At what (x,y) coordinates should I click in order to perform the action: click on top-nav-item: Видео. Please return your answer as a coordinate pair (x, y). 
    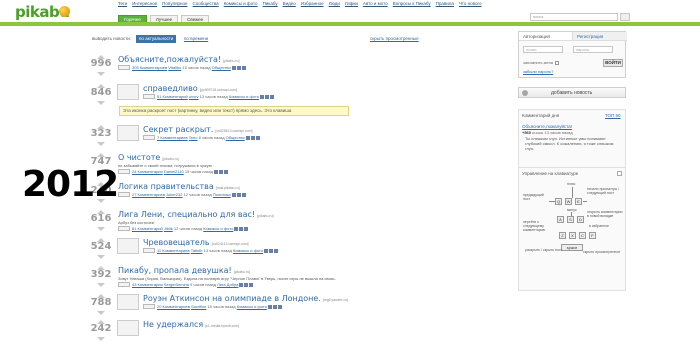
    Looking at the image, I should click on (289, 3).